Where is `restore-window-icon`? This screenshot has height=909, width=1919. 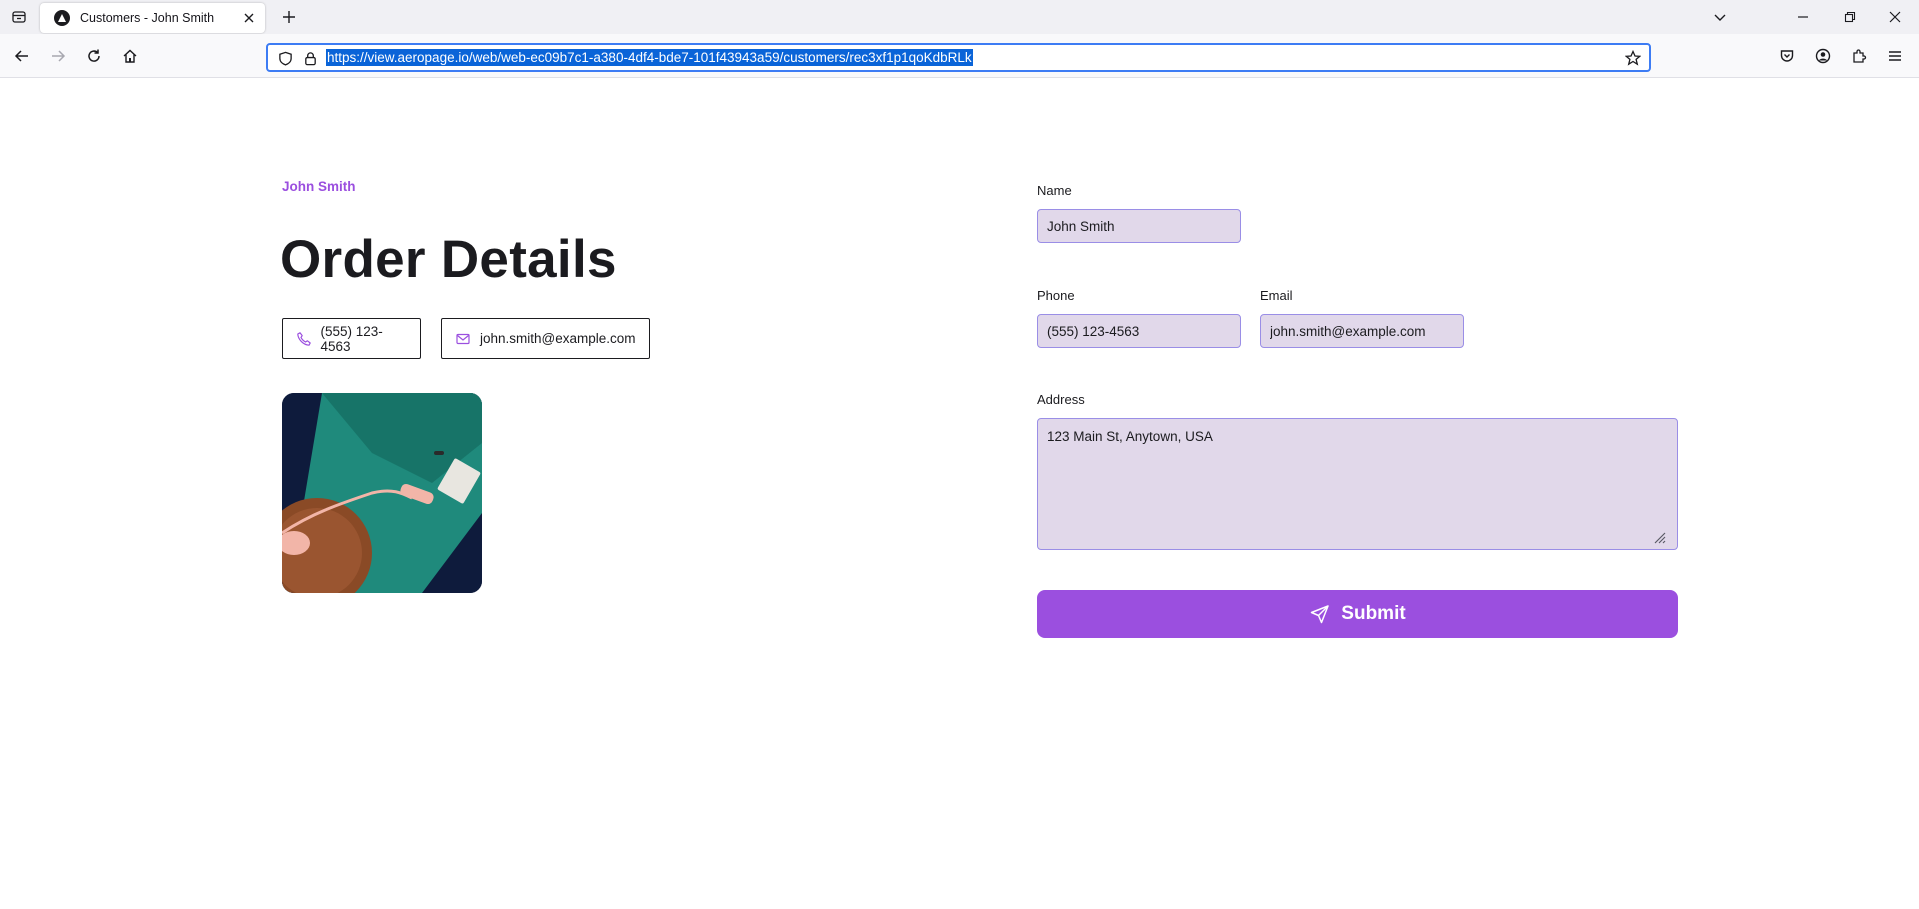
restore-window-icon is located at coordinates (1850, 17).